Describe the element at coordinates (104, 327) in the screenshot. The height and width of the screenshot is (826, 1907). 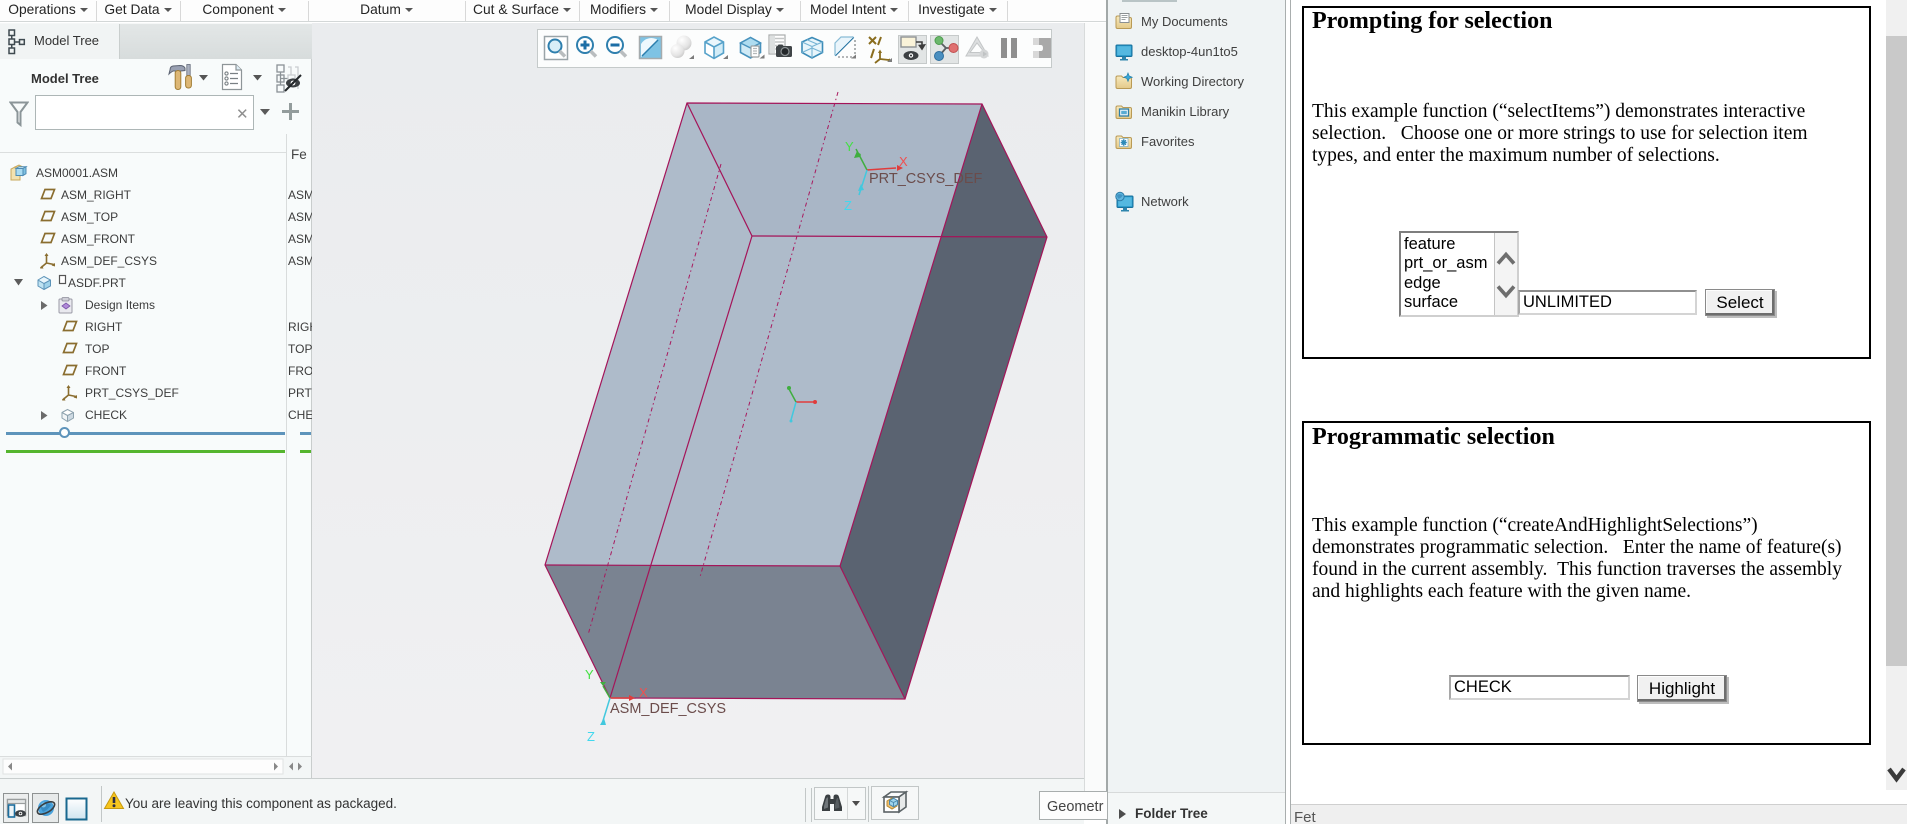
I see `svg-text: RIGHT` at that location.